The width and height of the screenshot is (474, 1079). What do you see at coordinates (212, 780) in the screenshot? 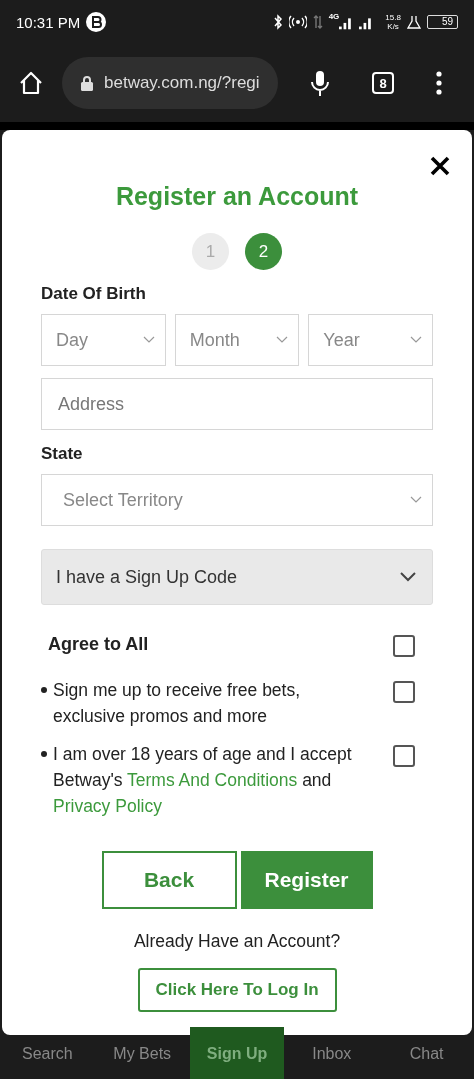
I see `terms-link: Terms And Conditions` at bounding box center [212, 780].